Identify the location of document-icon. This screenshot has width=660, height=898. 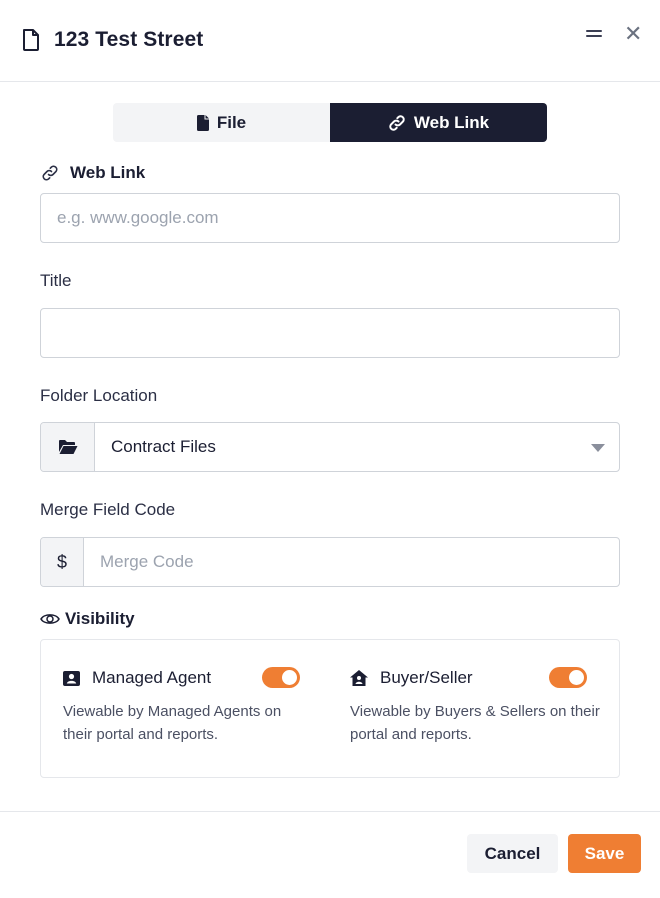
(31, 40).